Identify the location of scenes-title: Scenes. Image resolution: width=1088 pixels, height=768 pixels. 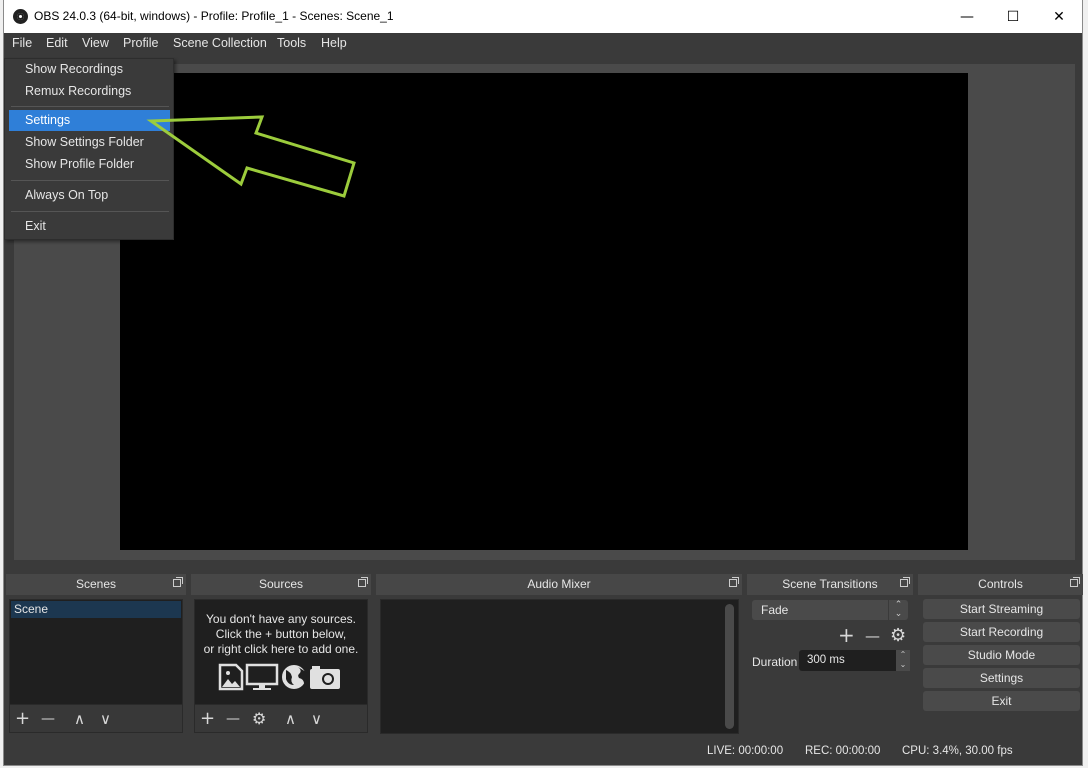
(96, 584).